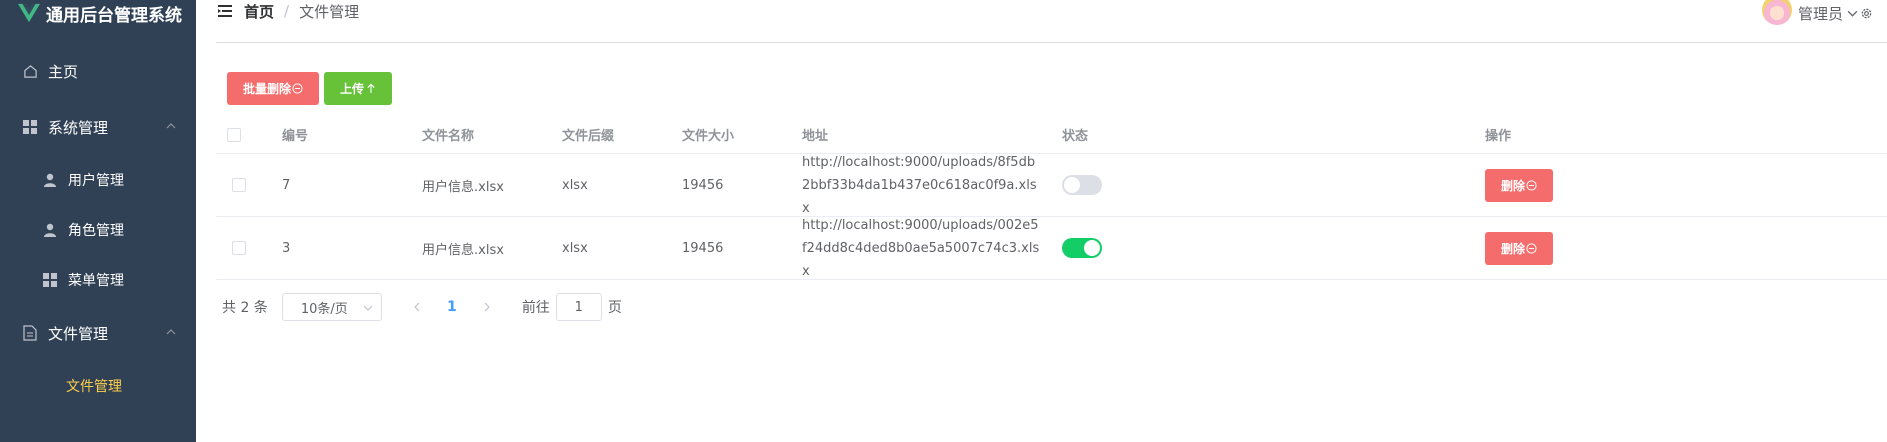  I want to click on upload-button: 上传, so click(358, 88).